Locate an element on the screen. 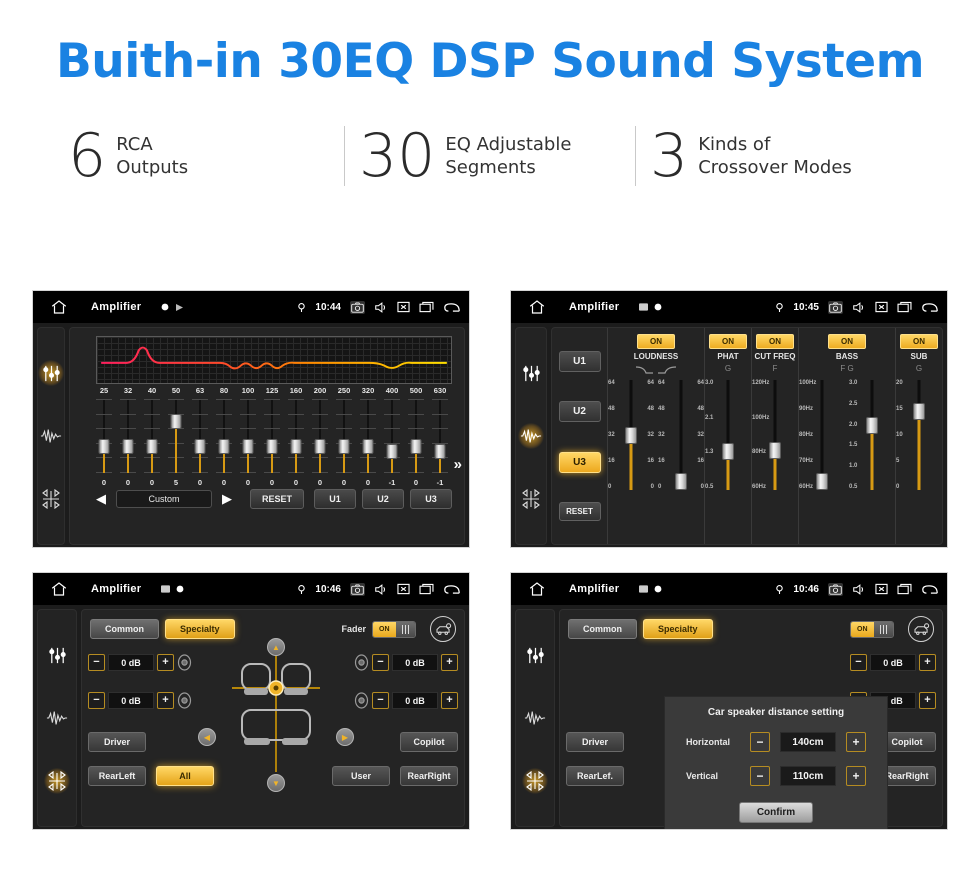  stepper-rear-left: − 0 dB + is located at coordinates (140, 700).